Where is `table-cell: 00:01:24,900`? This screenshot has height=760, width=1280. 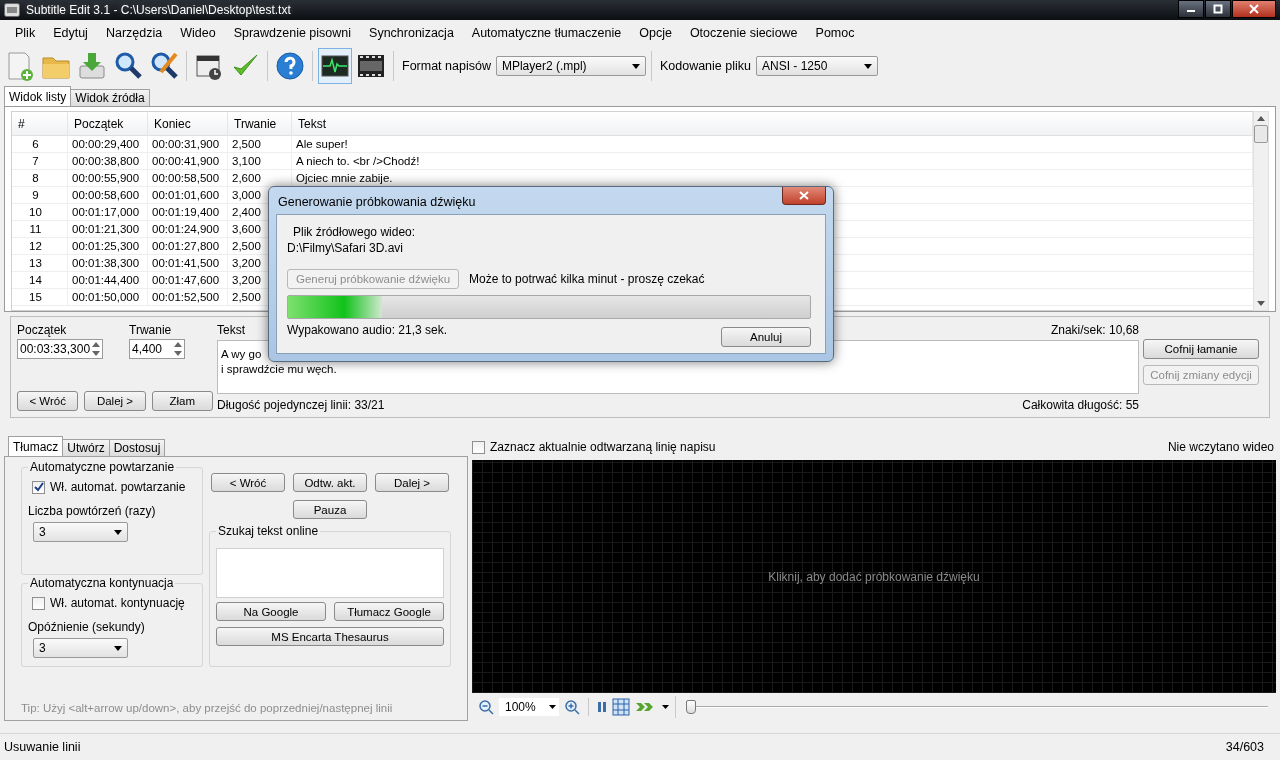 table-cell: 00:01:24,900 is located at coordinates (188, 229).